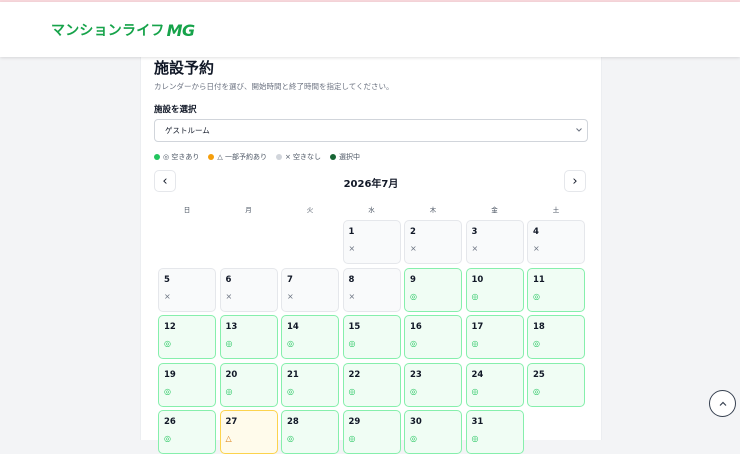 Image resolution: width=740 pixels, height=454 pixels. I want to click on calendar-day: 29 ◎, so click(371, 432).